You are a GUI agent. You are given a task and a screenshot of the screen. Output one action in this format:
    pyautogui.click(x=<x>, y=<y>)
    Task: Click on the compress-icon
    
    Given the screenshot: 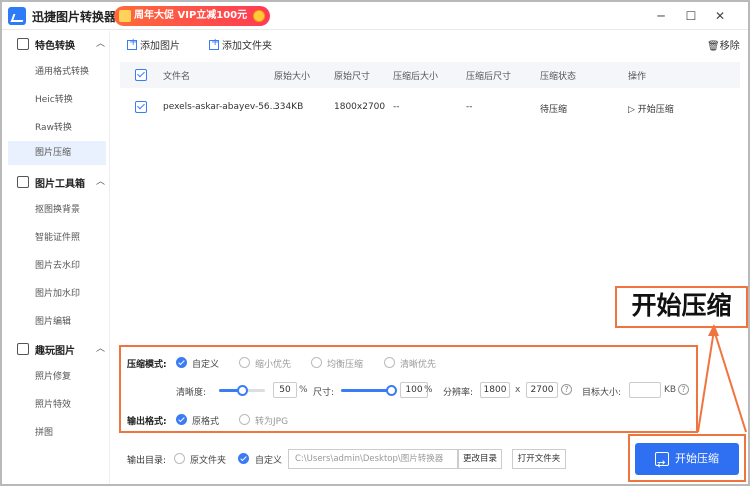 What is the action you would take?
    pyautogui.click(x=662, y=465)
    